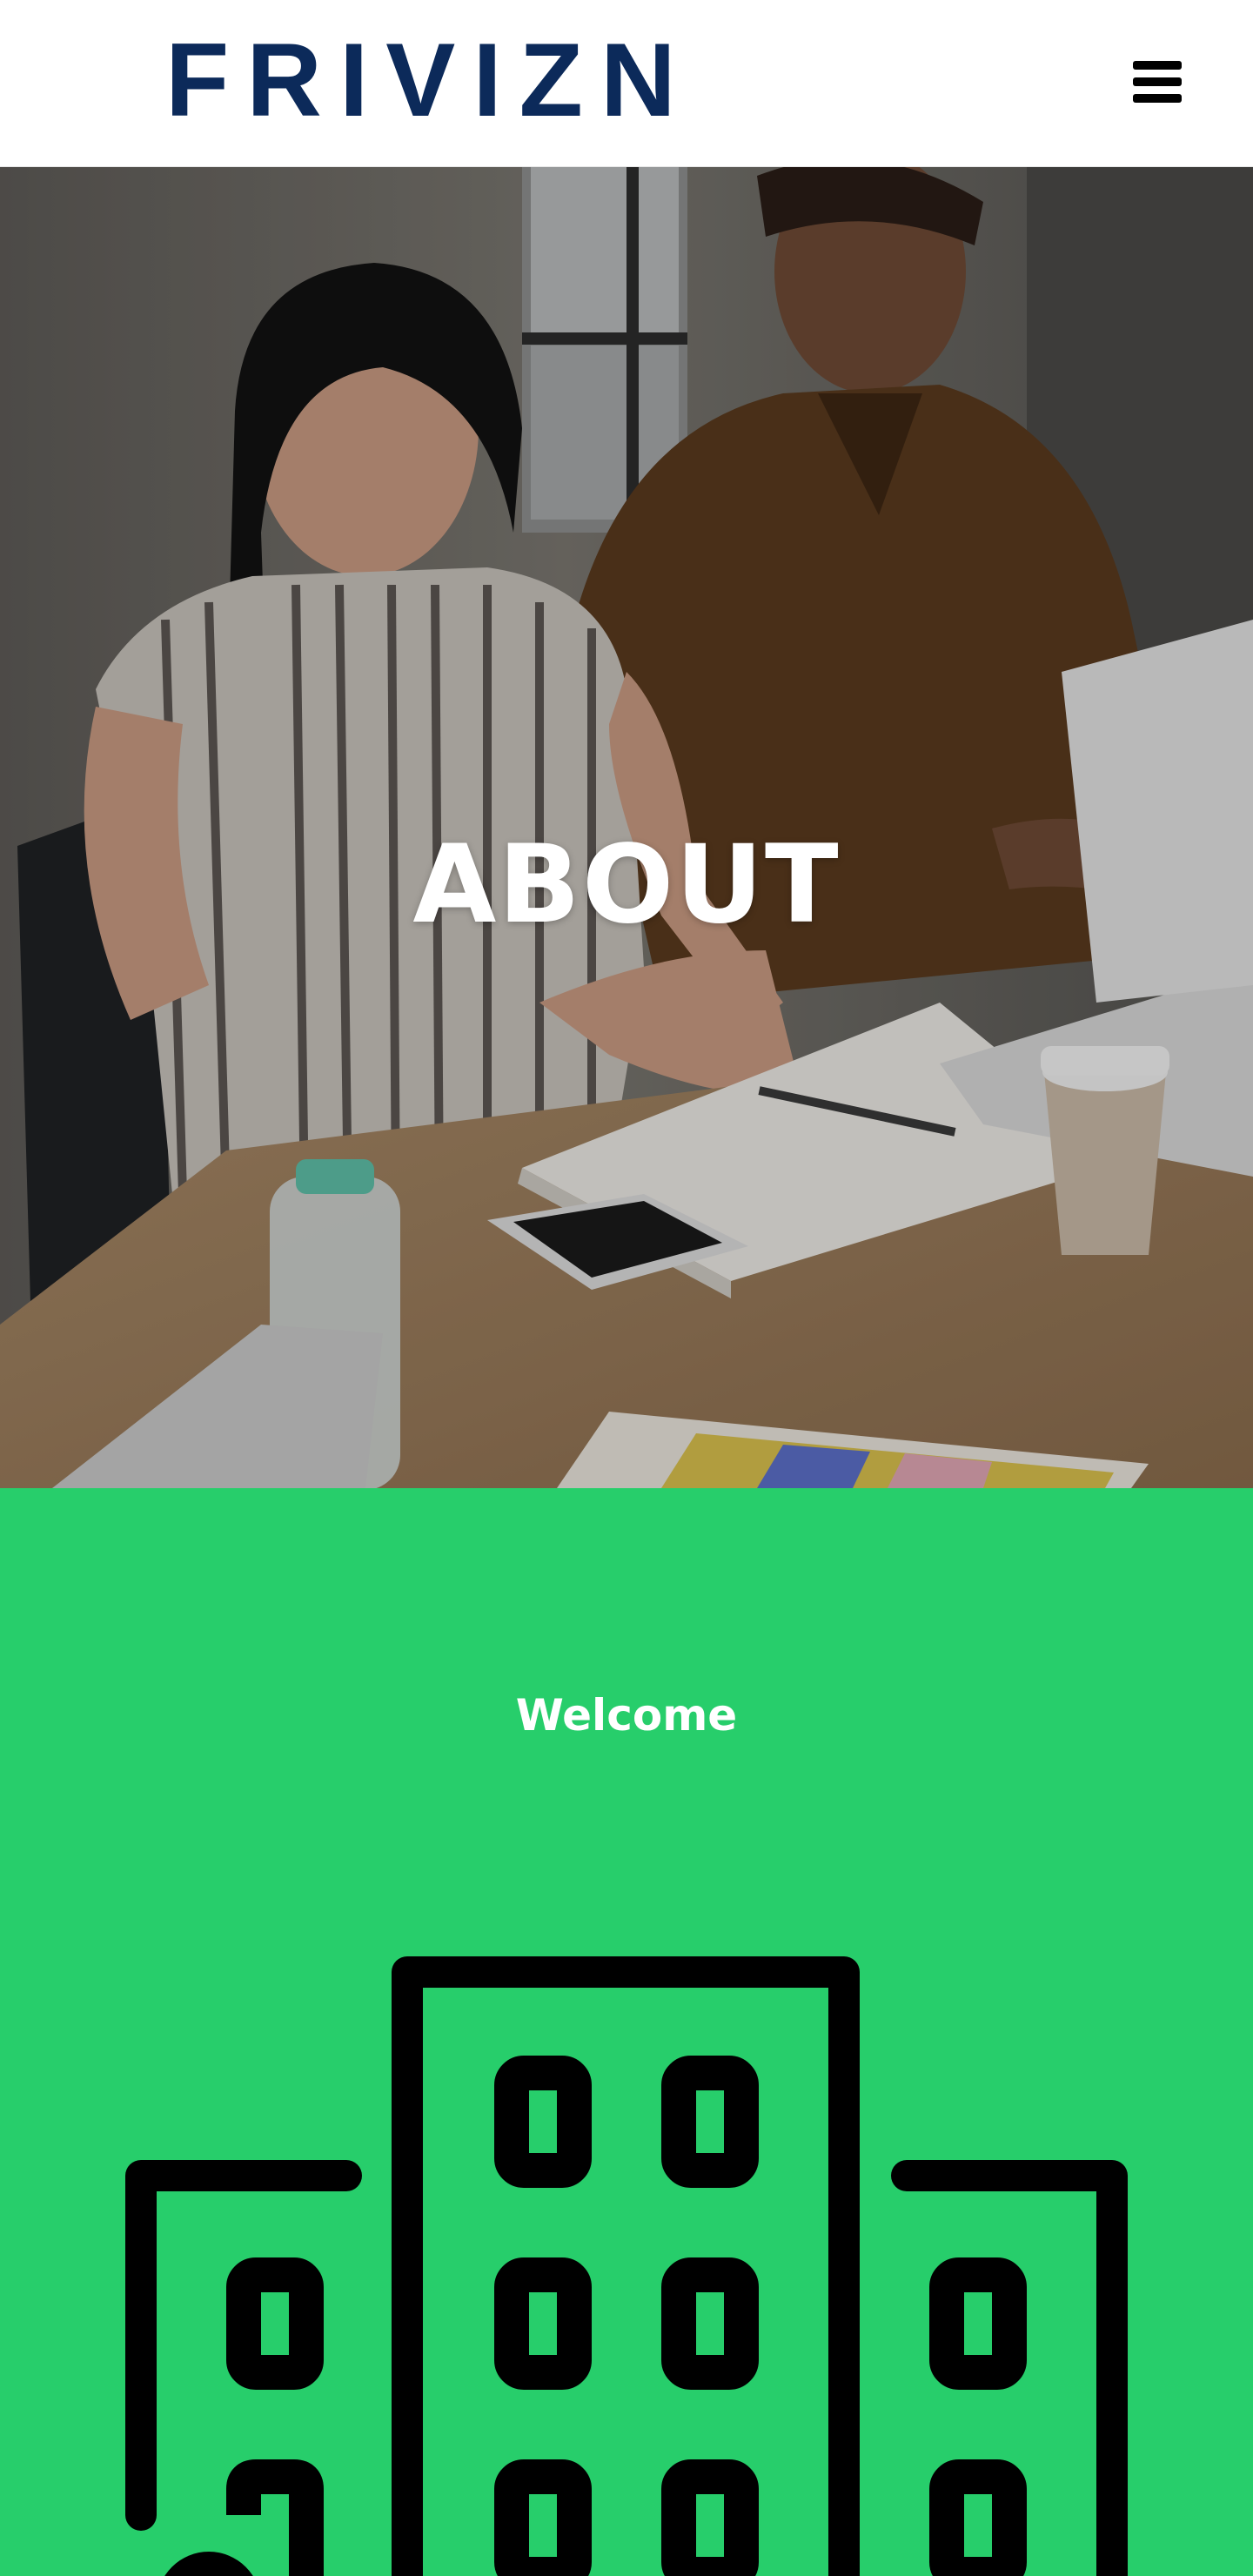 The width and height of the screenshot is (1253, 2576). I want to click on hamburger-menu-icon, so click(1157, 82).